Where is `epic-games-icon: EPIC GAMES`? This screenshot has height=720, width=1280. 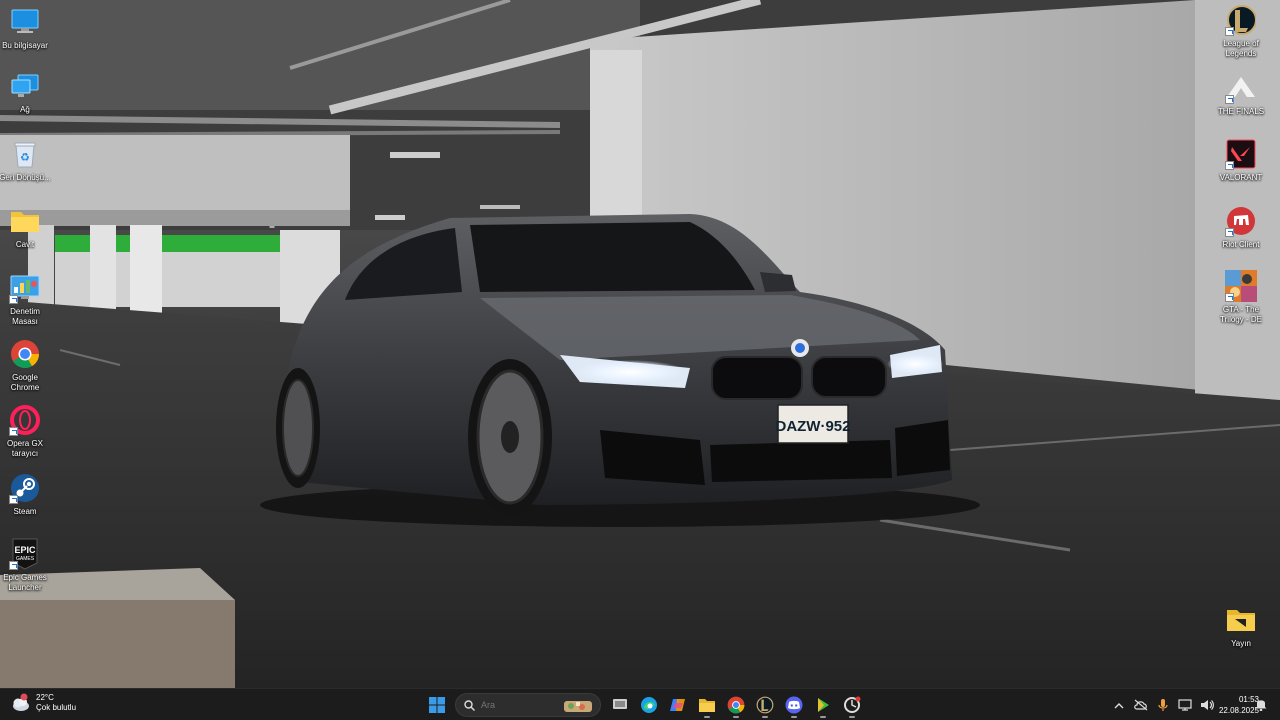
epic-games-icon: EPIC GAMES is located at coordinates (25, 554).